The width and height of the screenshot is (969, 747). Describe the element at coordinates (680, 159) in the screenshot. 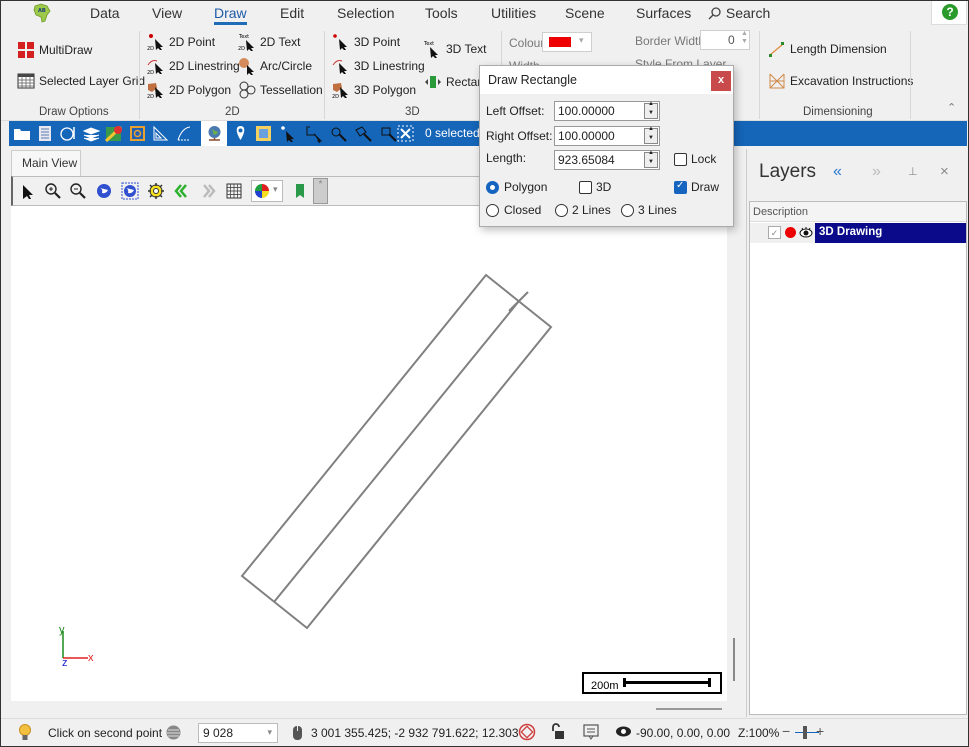

I see `lock-checkbox` at that location.